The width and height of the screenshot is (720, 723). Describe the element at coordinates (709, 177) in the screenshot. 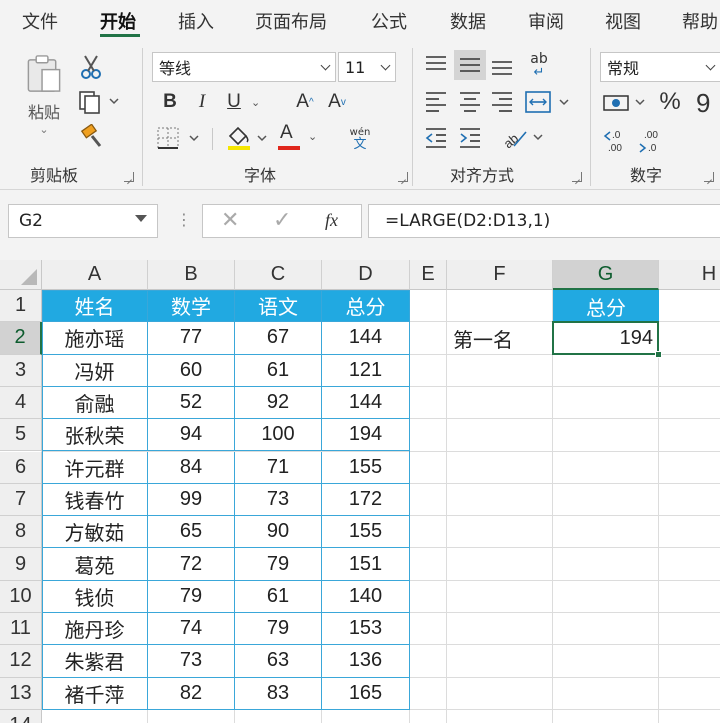

I see `number-launcher-icon` at that location.